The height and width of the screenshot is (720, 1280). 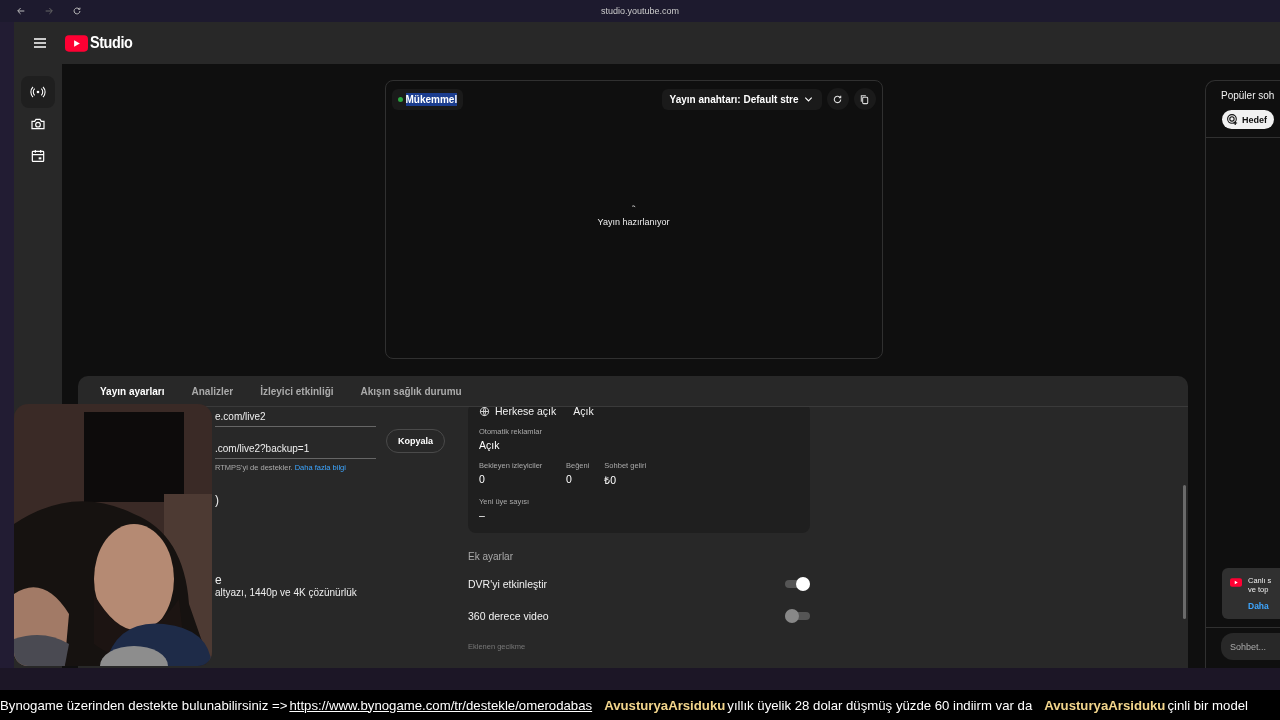 I want to click on tab: Analizler, so click(x=219, y=391).